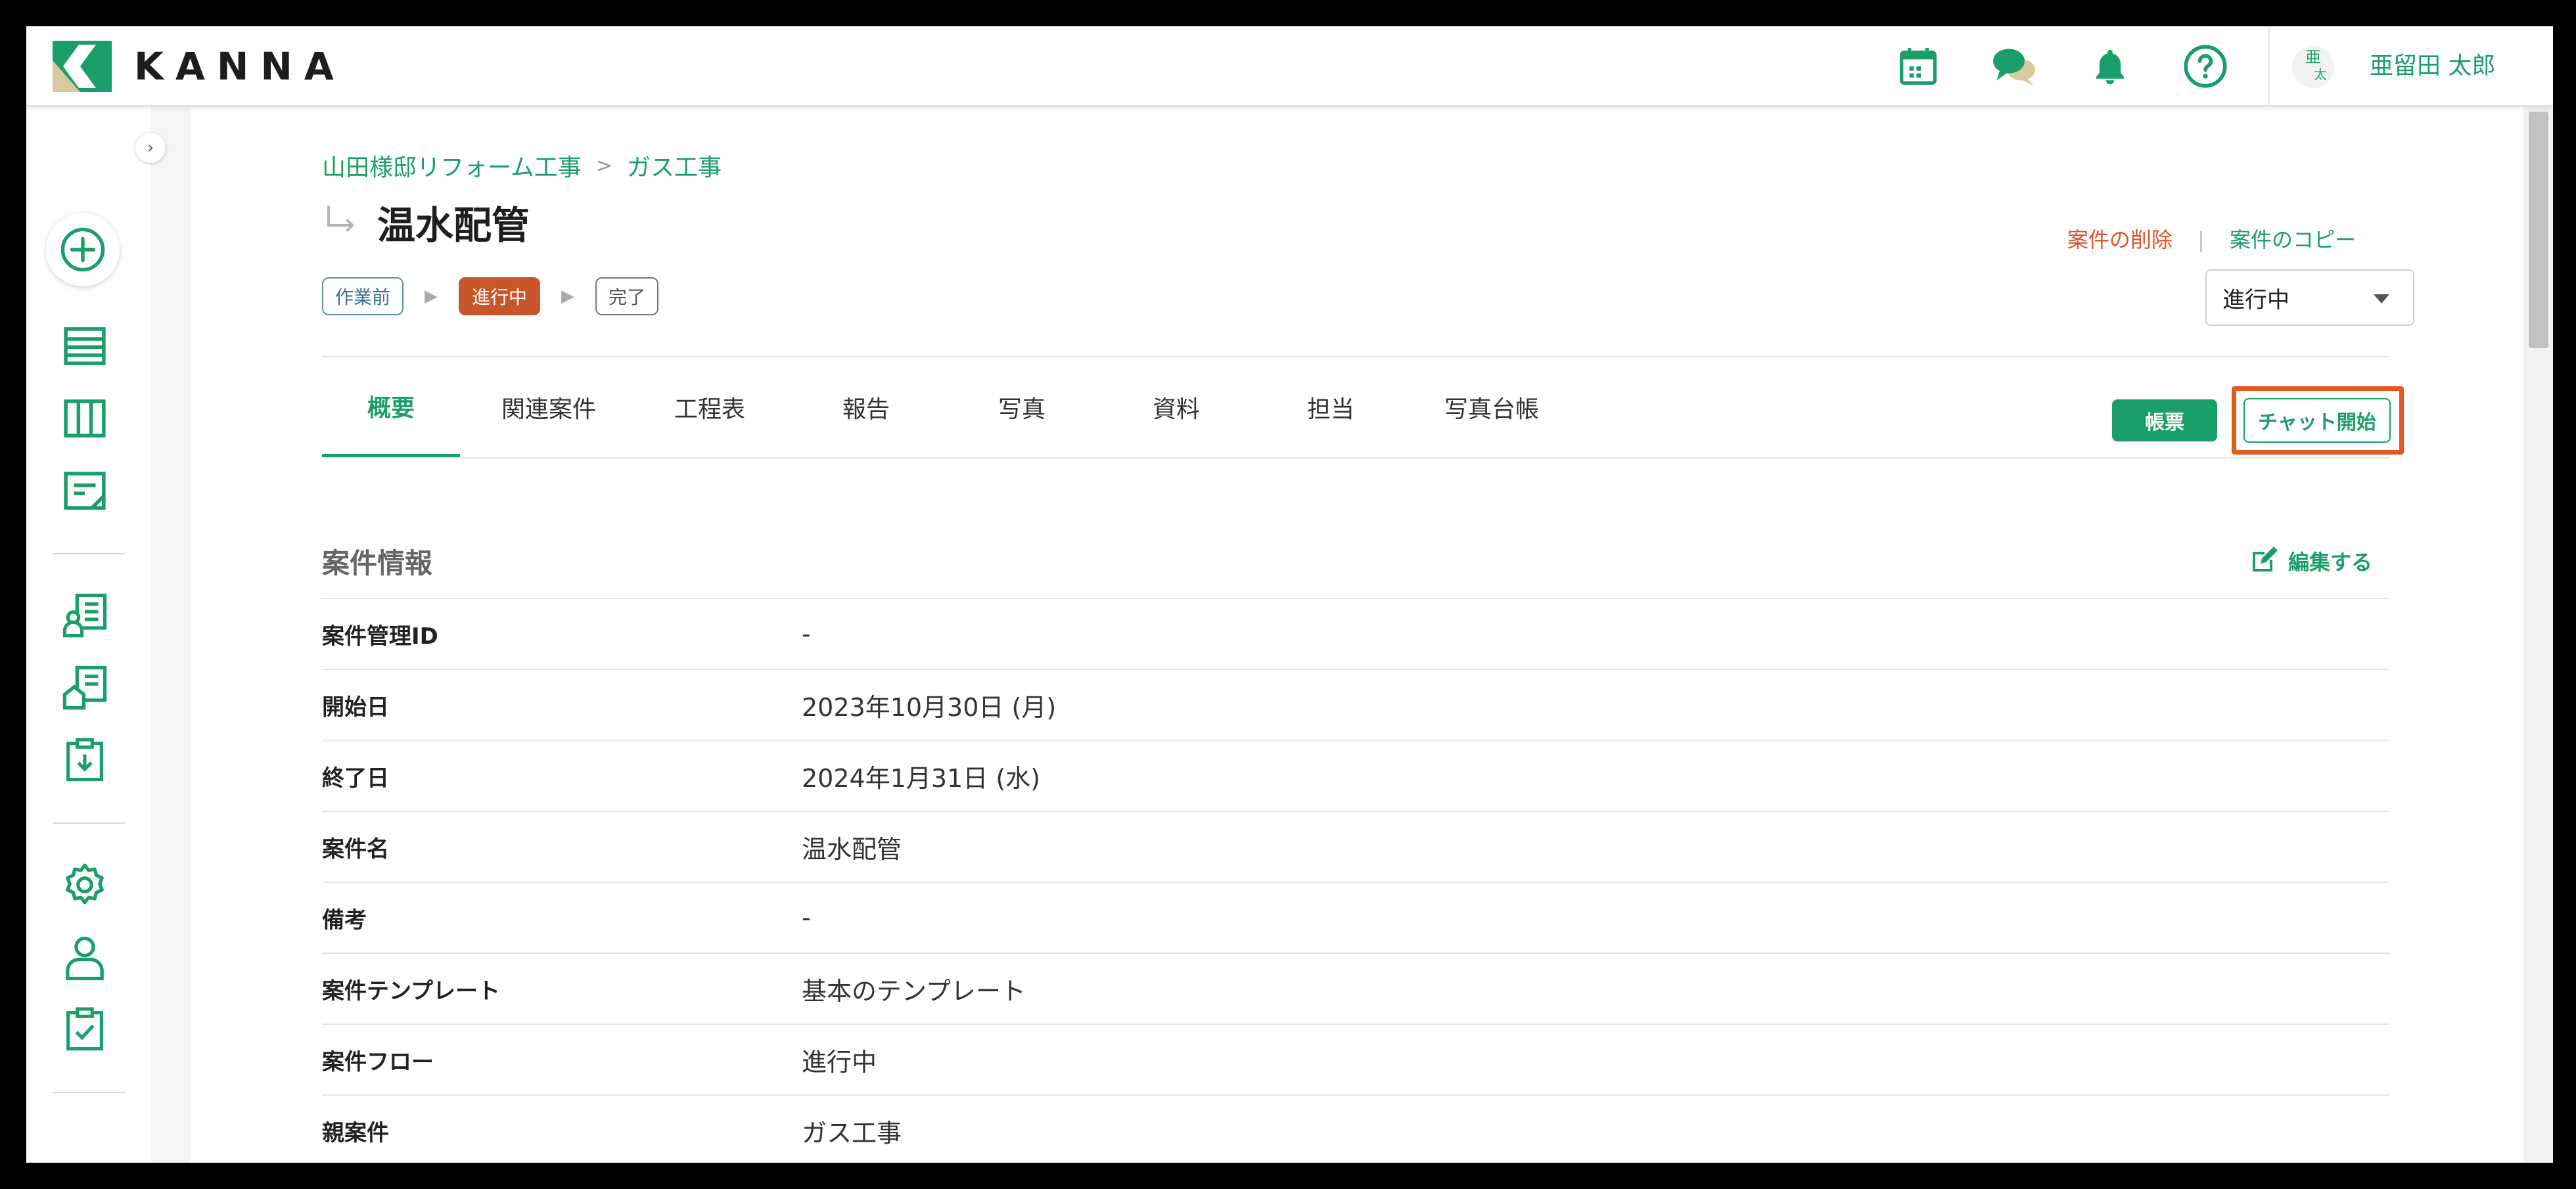 The image size is (2576, 1189). I want to click on copy-project-link: 案件のコピー, so click(2293, 239).